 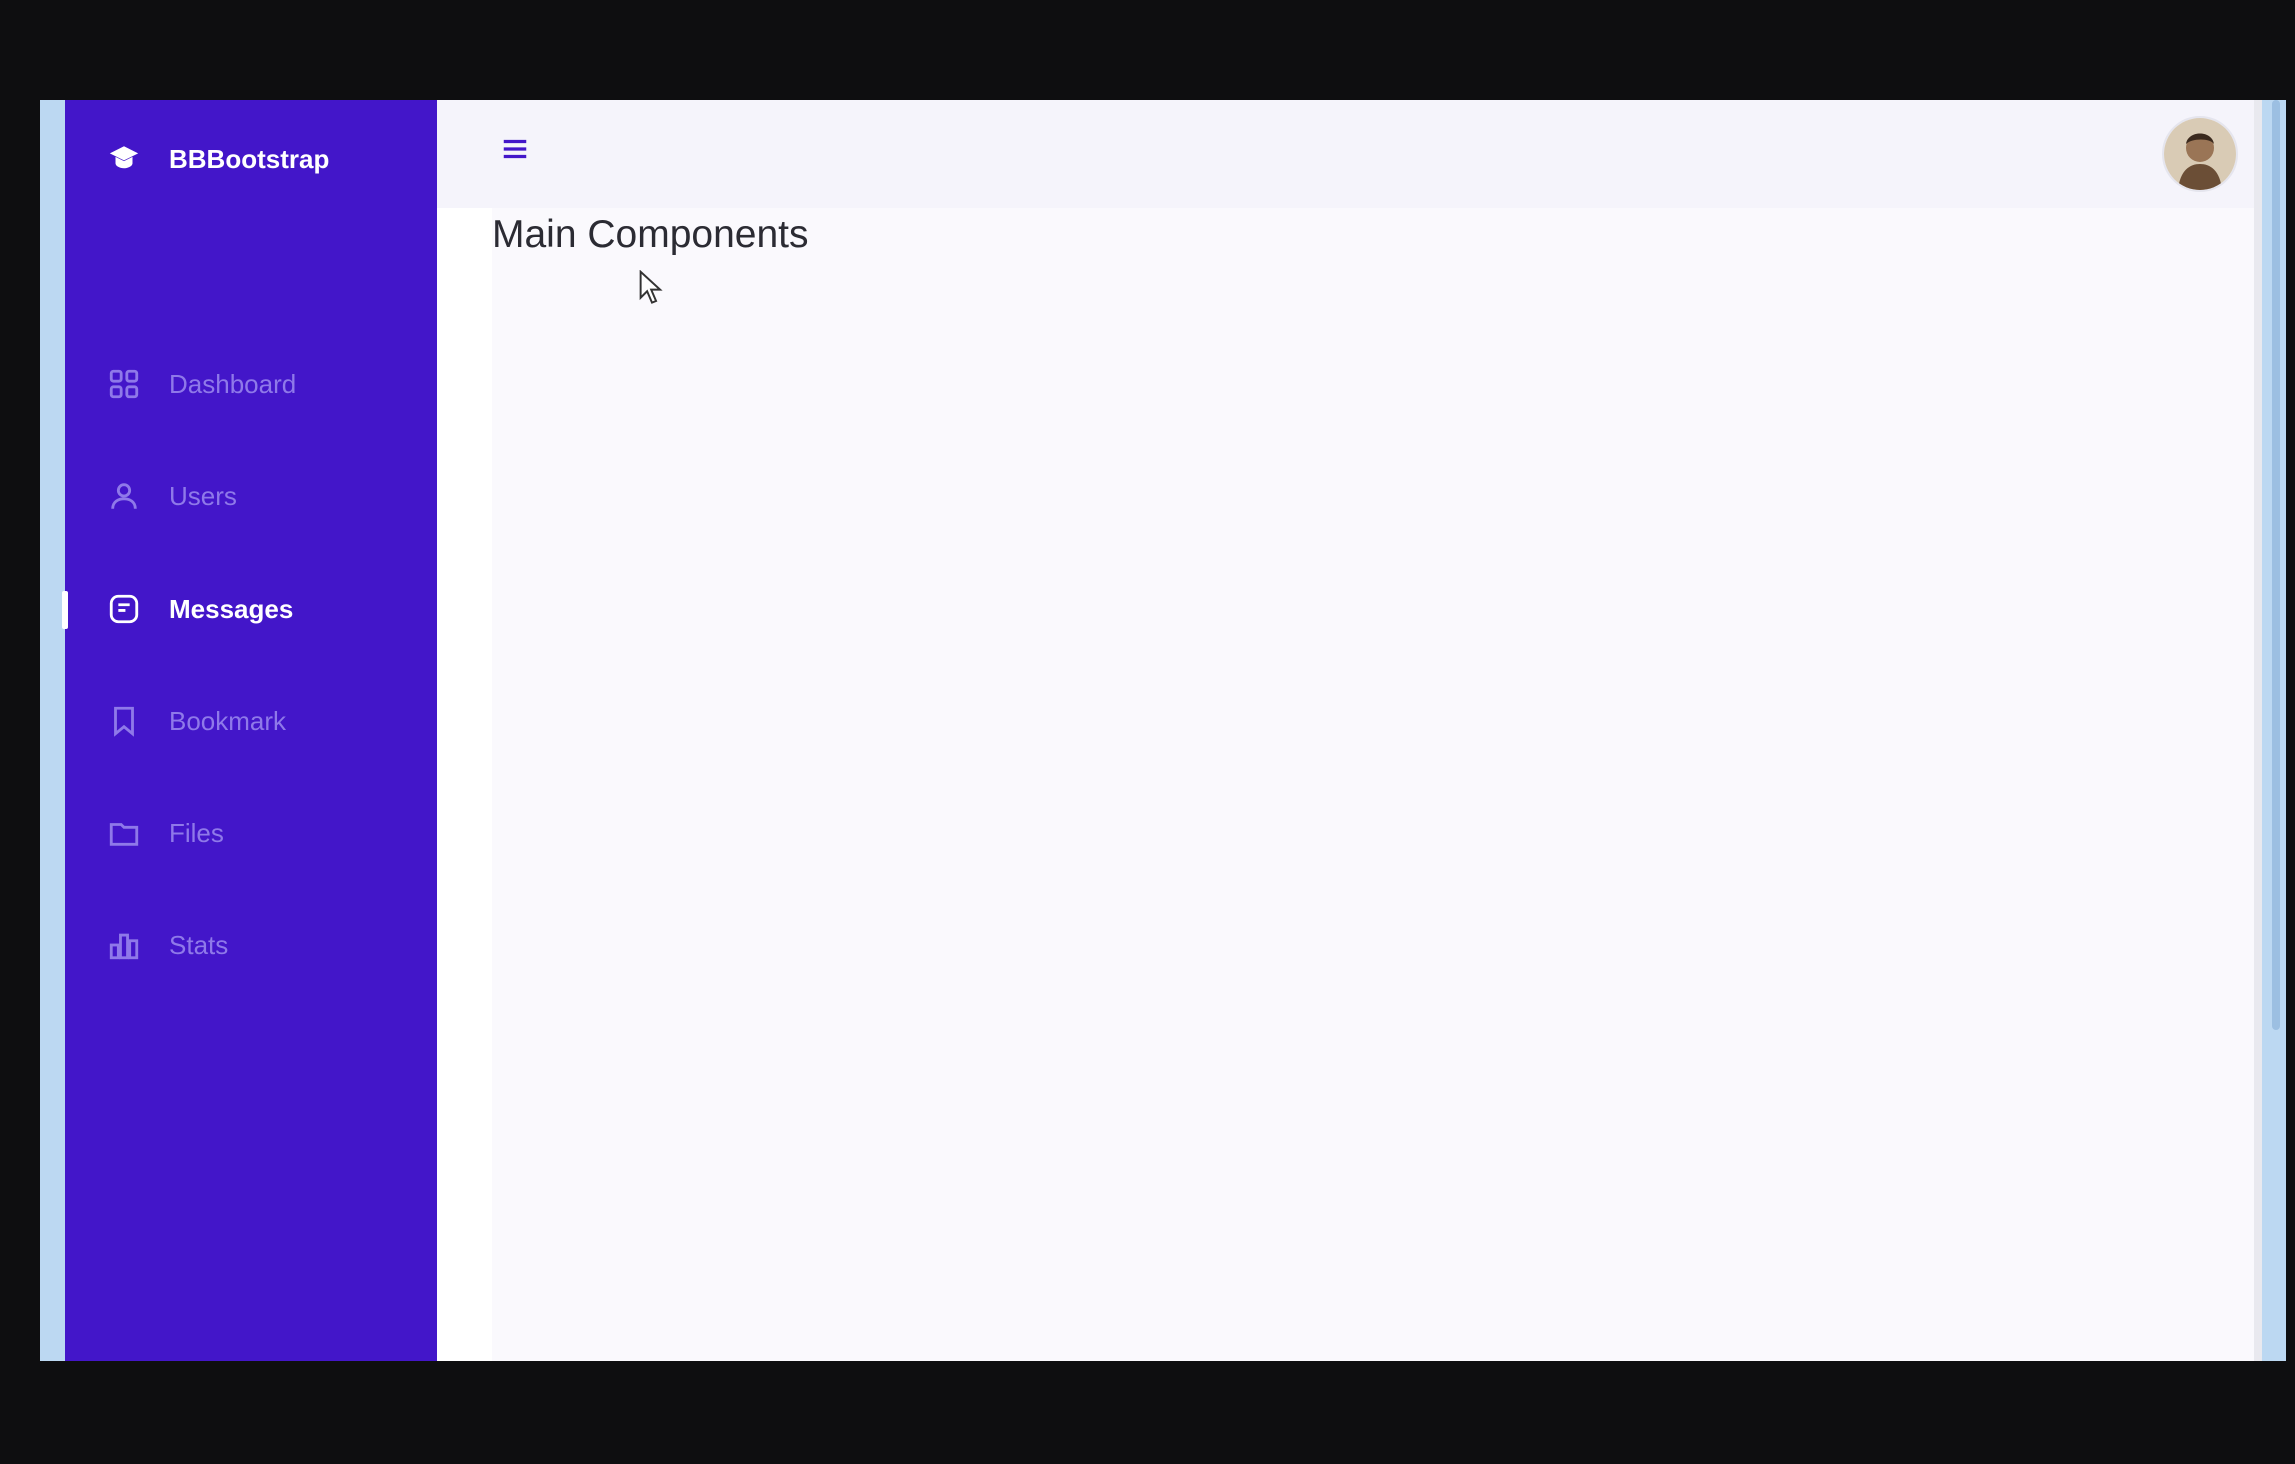 What do you see at coordinates (196, 833) in the screenshot?
I see `sidebar-item-label: Files` at bounding box center [196, 833].